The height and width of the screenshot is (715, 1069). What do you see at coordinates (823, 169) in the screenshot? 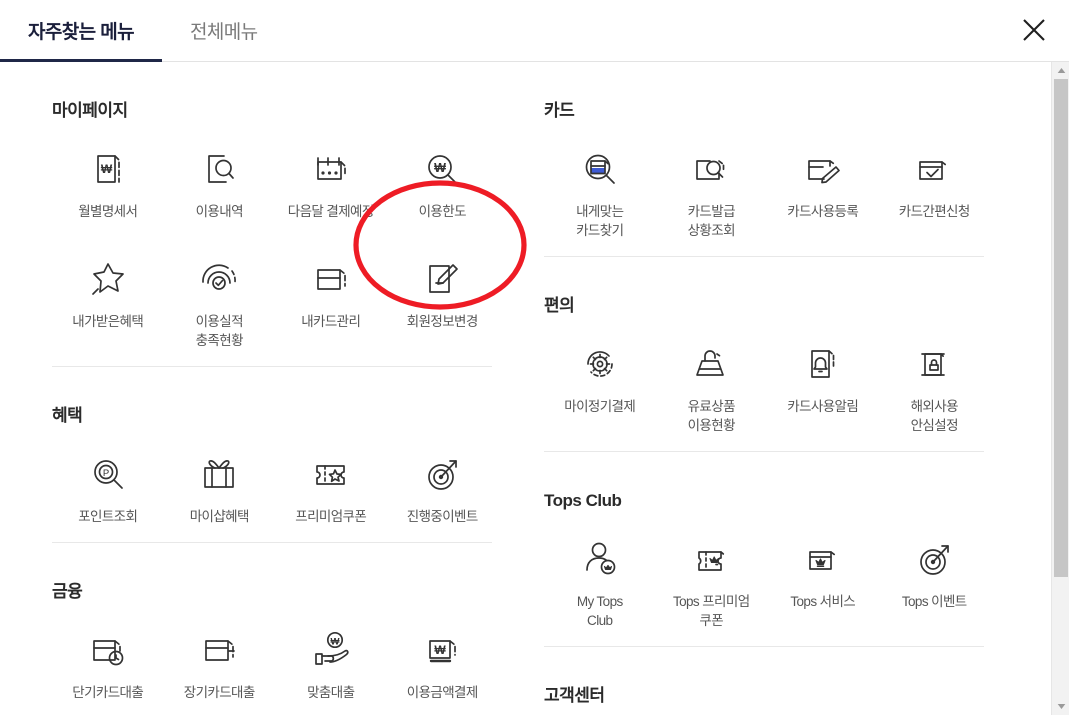
I see `card-pen-icon` at bounding box center [823, 169].